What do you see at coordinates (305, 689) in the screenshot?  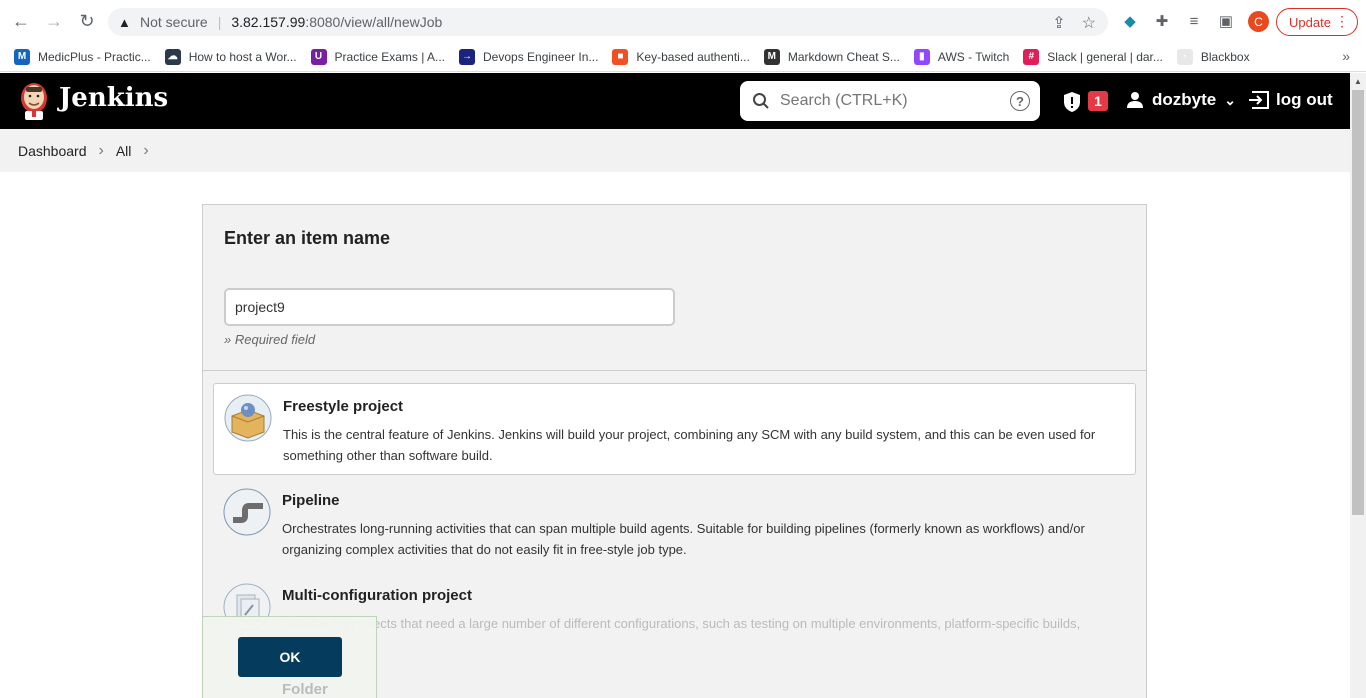 I see `item-type-folder-title: Folder` at bounding box center [305, 689].